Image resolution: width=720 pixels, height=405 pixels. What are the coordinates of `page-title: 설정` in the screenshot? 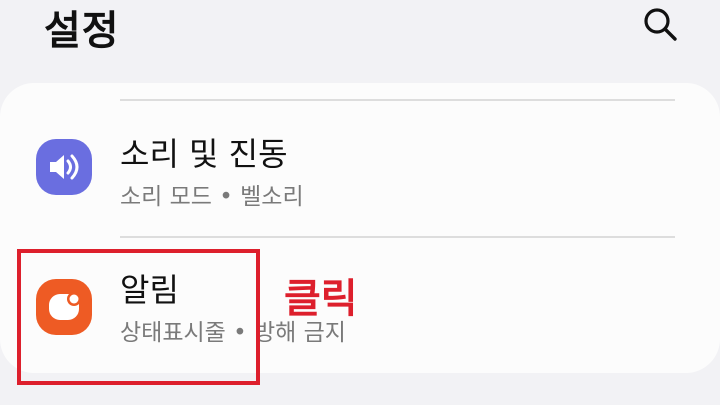 It's located at (82, 31).